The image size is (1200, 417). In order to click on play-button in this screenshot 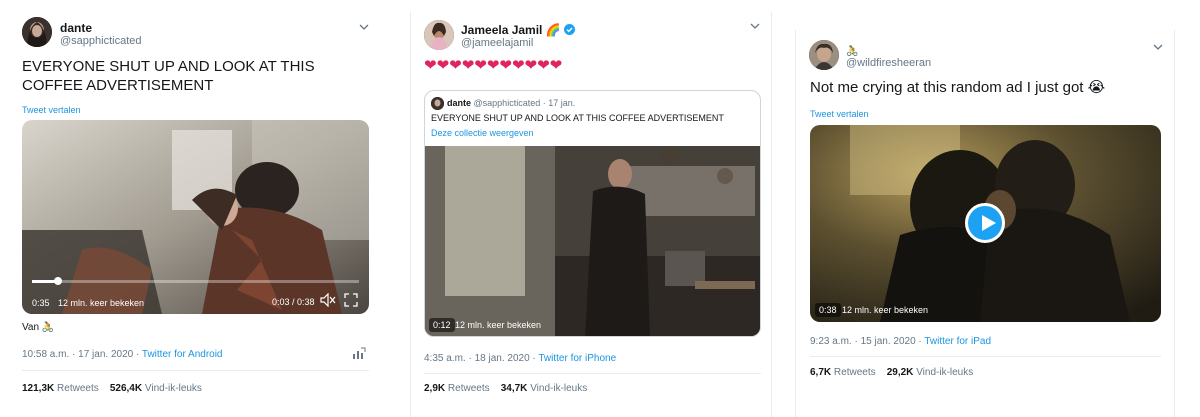, I will do `click(985, 223)`.